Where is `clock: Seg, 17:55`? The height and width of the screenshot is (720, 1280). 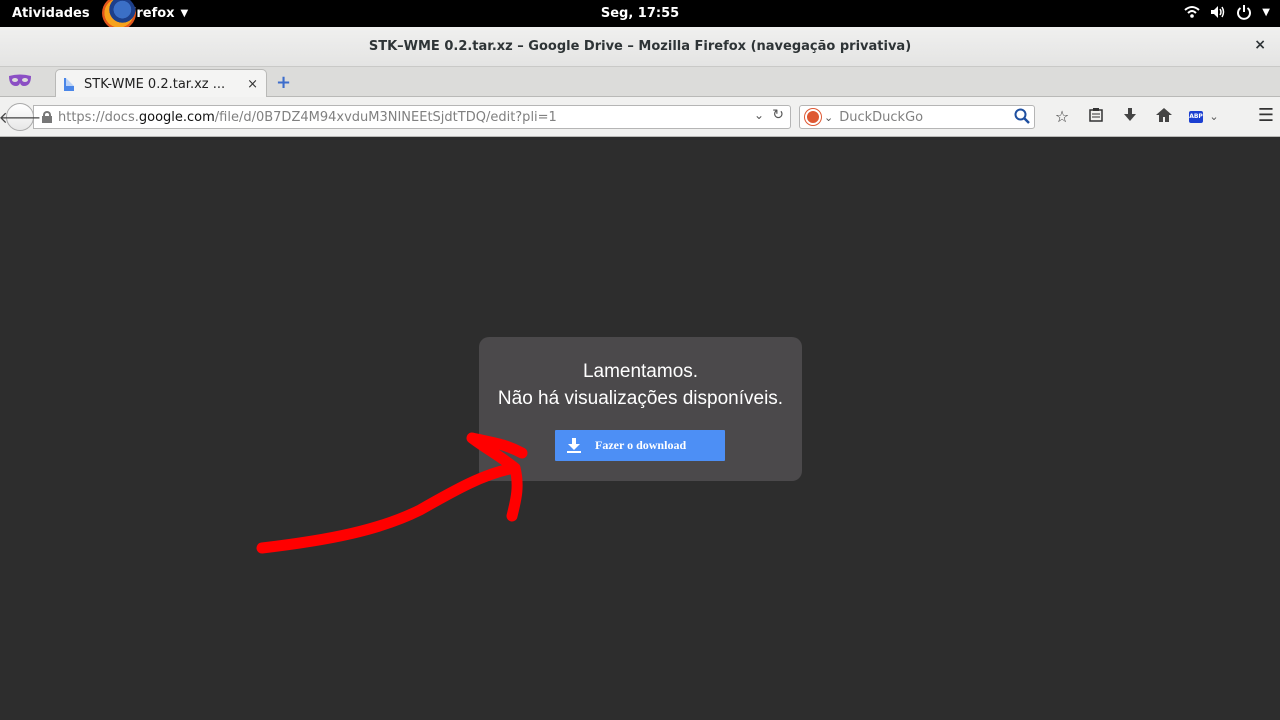 clock: Seg, 17:55 is located at coordinates (640, 13).